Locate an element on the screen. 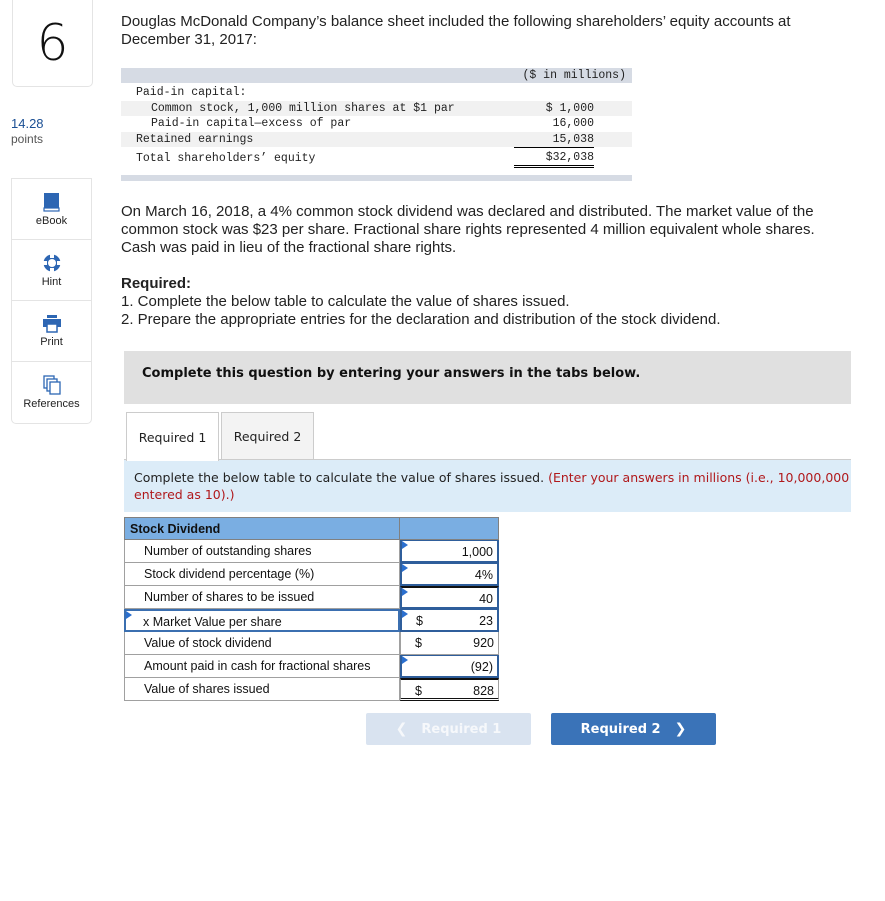 This screenshot has width=885, height=901. row-label: Stock dividend percentage (%) is located at coordinates (262, 574).